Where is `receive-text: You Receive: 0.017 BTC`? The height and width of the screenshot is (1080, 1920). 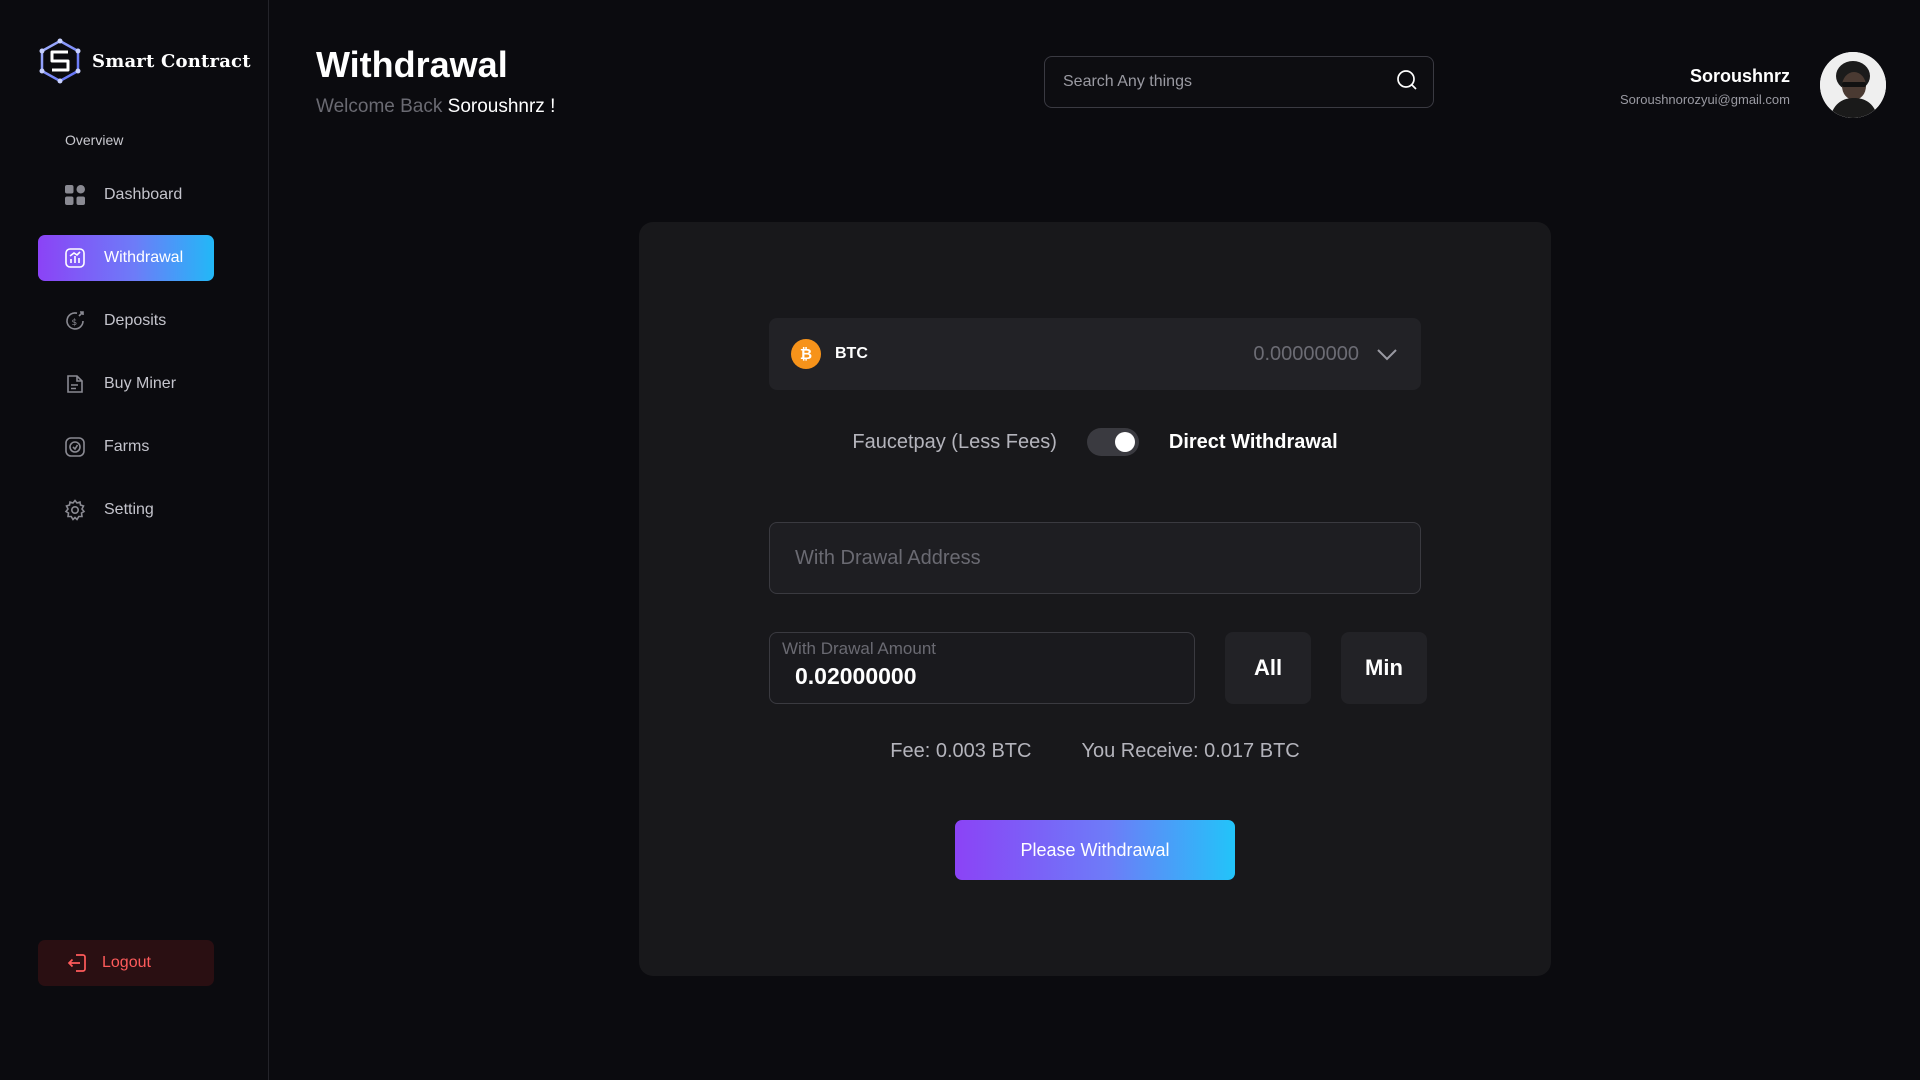 receive-text: You Receive: 0.017 BTC is located at coordinates (1190, 751).